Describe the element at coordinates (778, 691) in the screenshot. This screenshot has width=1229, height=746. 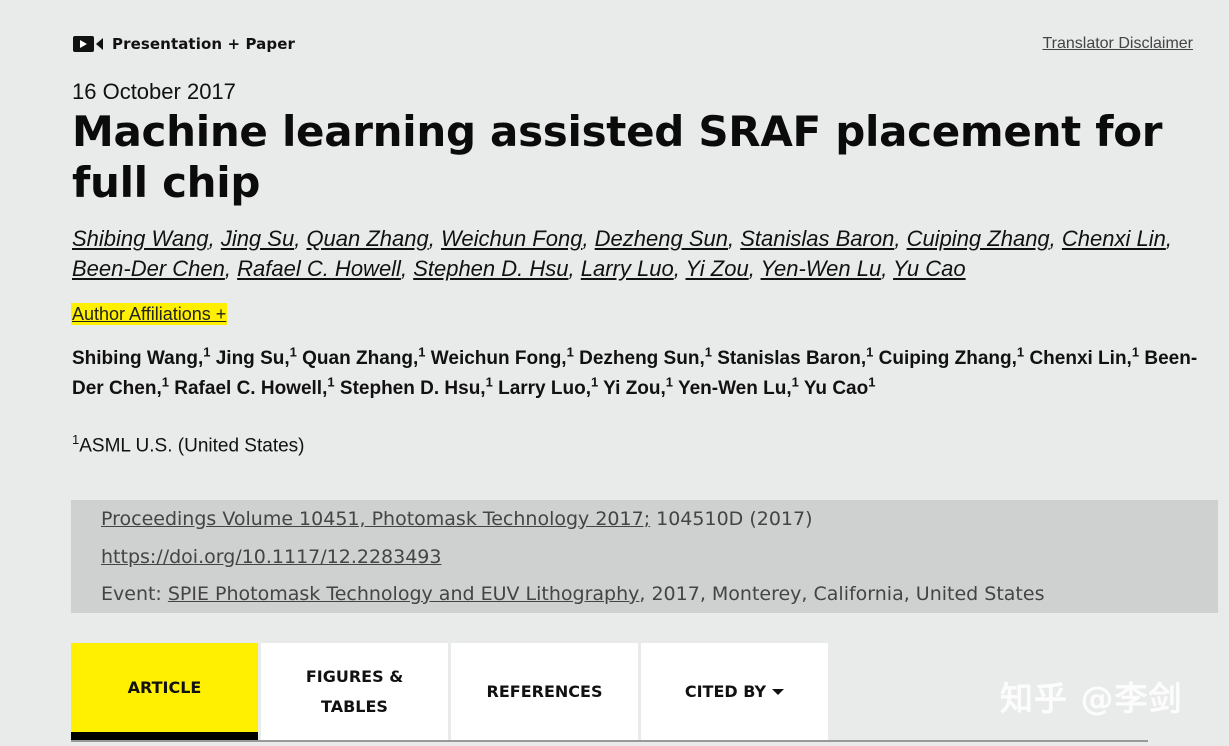
I see `chevron-down-icon` at that location.